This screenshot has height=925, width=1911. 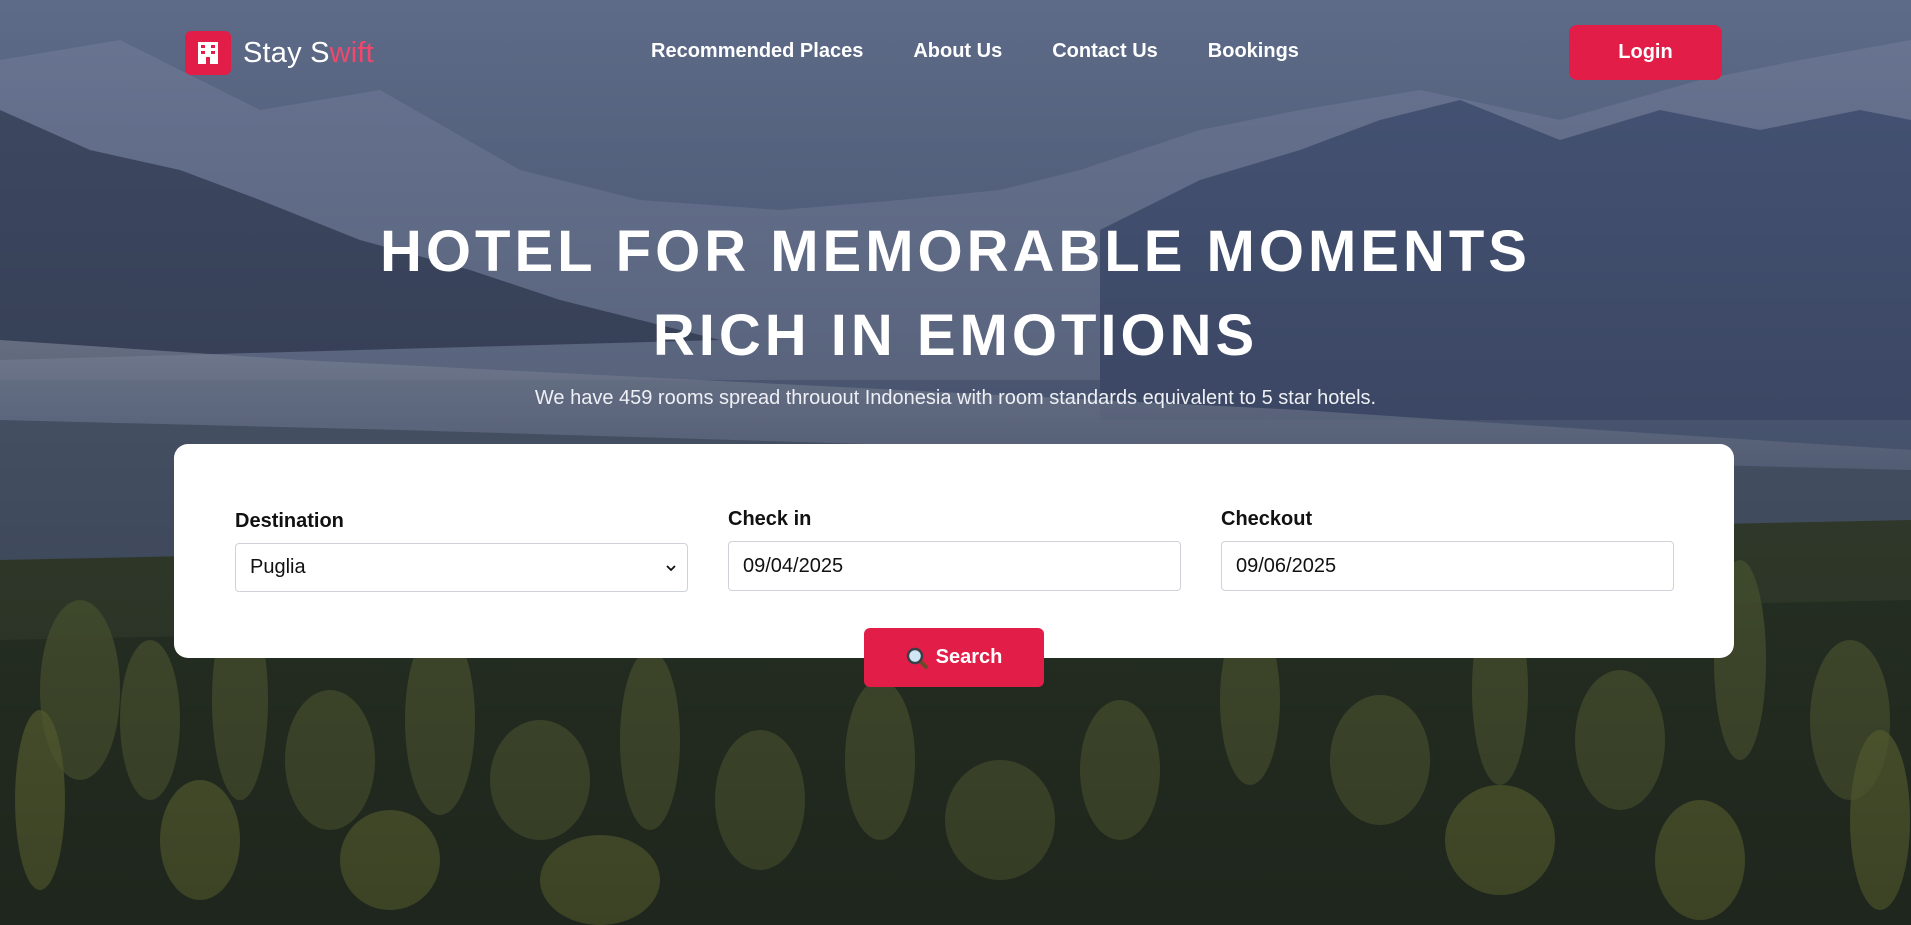 I want to click on login-button: Login, so click(x=1645, y=52).